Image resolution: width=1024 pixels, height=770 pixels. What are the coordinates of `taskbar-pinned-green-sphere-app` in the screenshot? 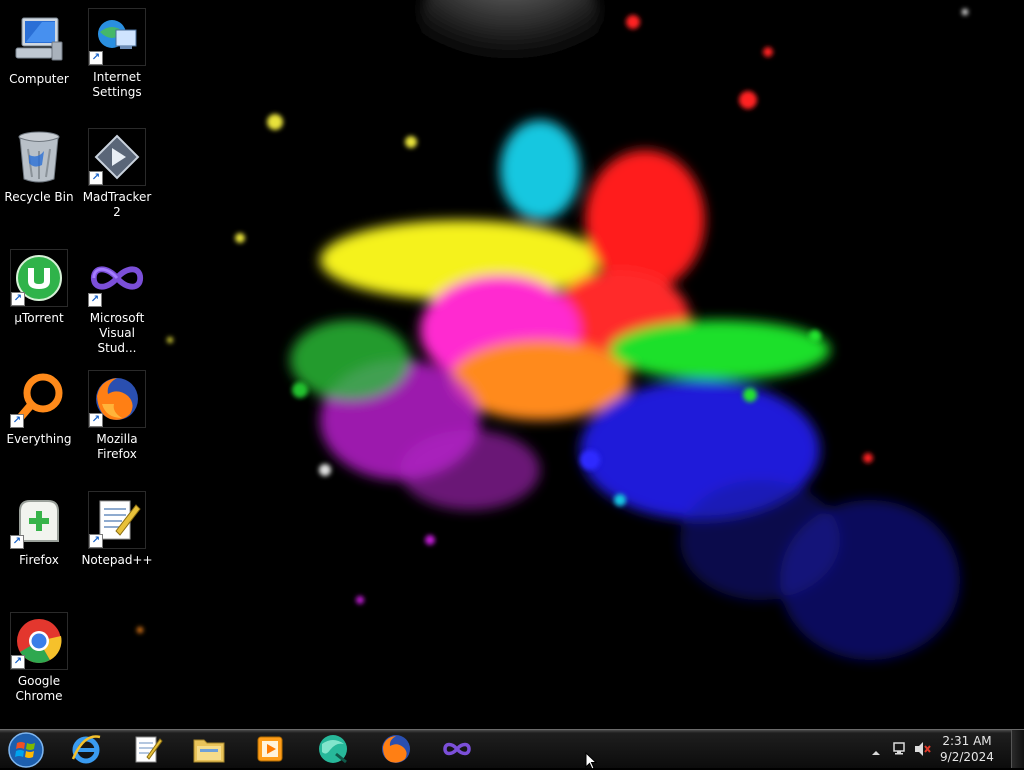 It's located at (333, 749).